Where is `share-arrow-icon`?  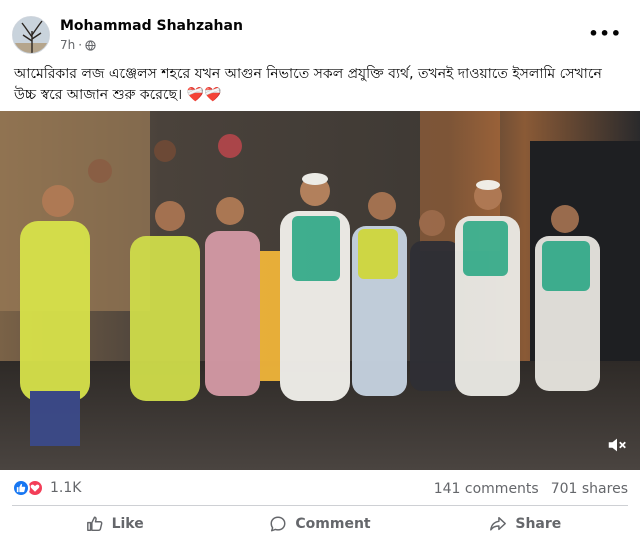
share-arrow-icon is located at coordinates (498, 523).